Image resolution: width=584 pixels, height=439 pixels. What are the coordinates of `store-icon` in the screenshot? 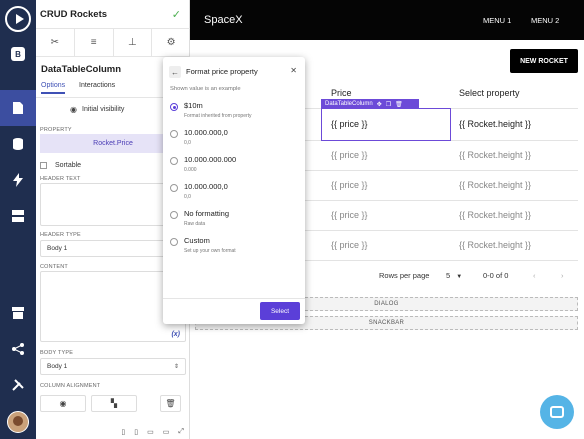 It's located at (18, 313).